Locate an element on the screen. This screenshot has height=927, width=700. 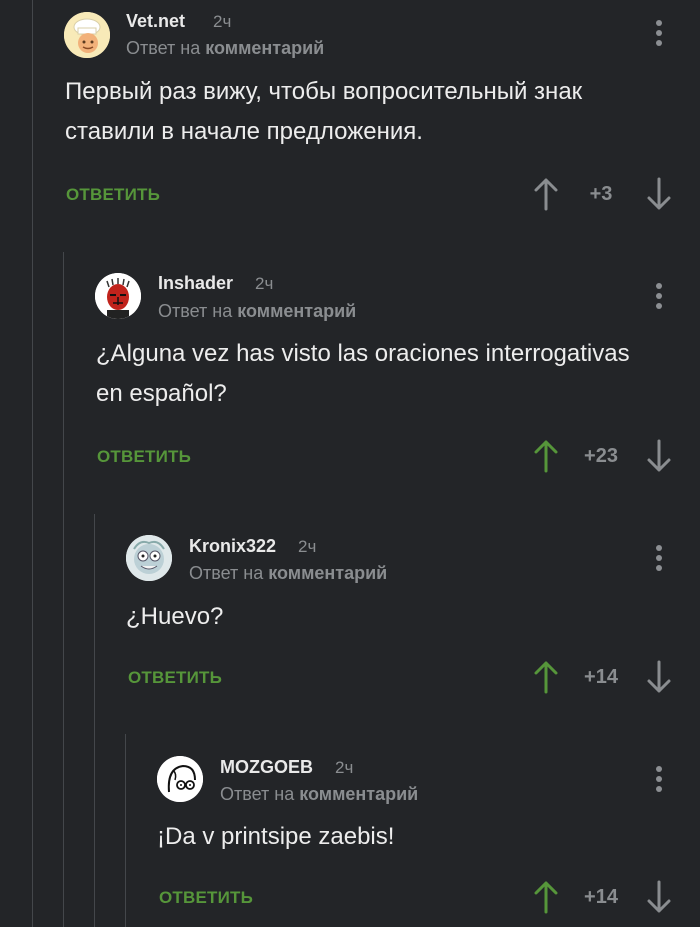
comment-rating: +3 is located at coordinates (601, 194).